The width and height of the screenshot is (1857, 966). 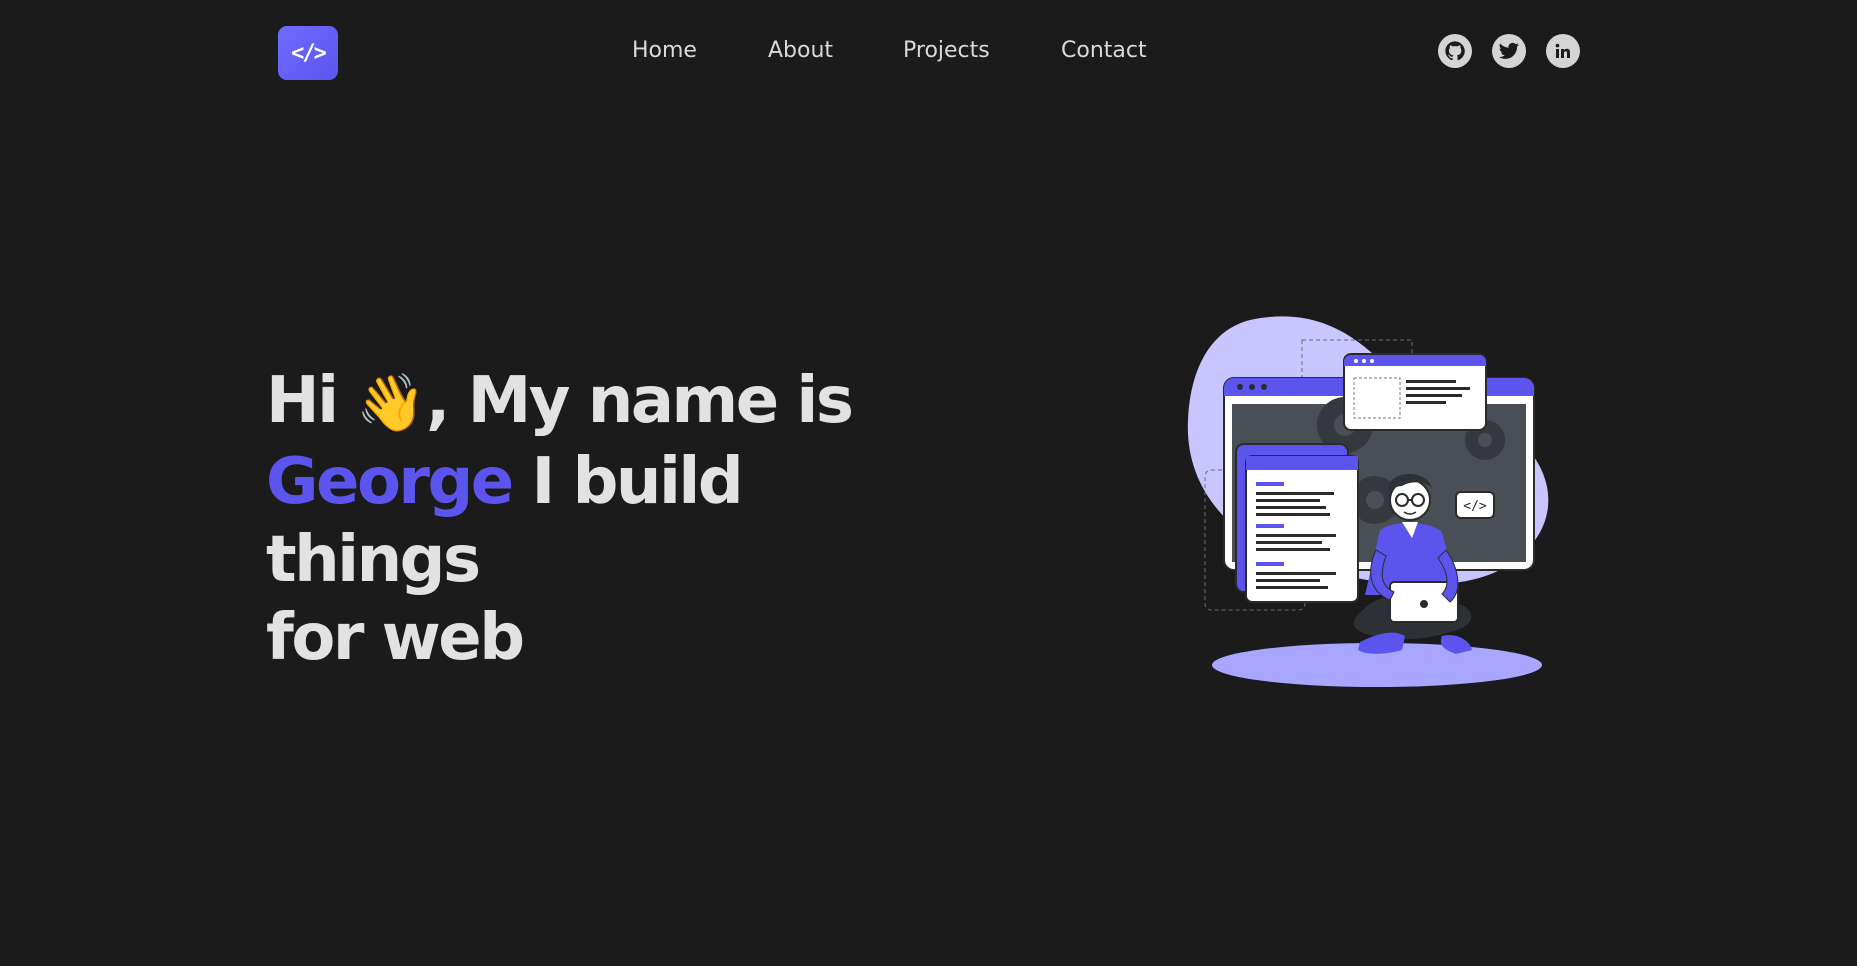 What do you see at coordinates (1563, 51) in the screenshot?
I see `linkedin-icon` at bounding box center [1563, 51].